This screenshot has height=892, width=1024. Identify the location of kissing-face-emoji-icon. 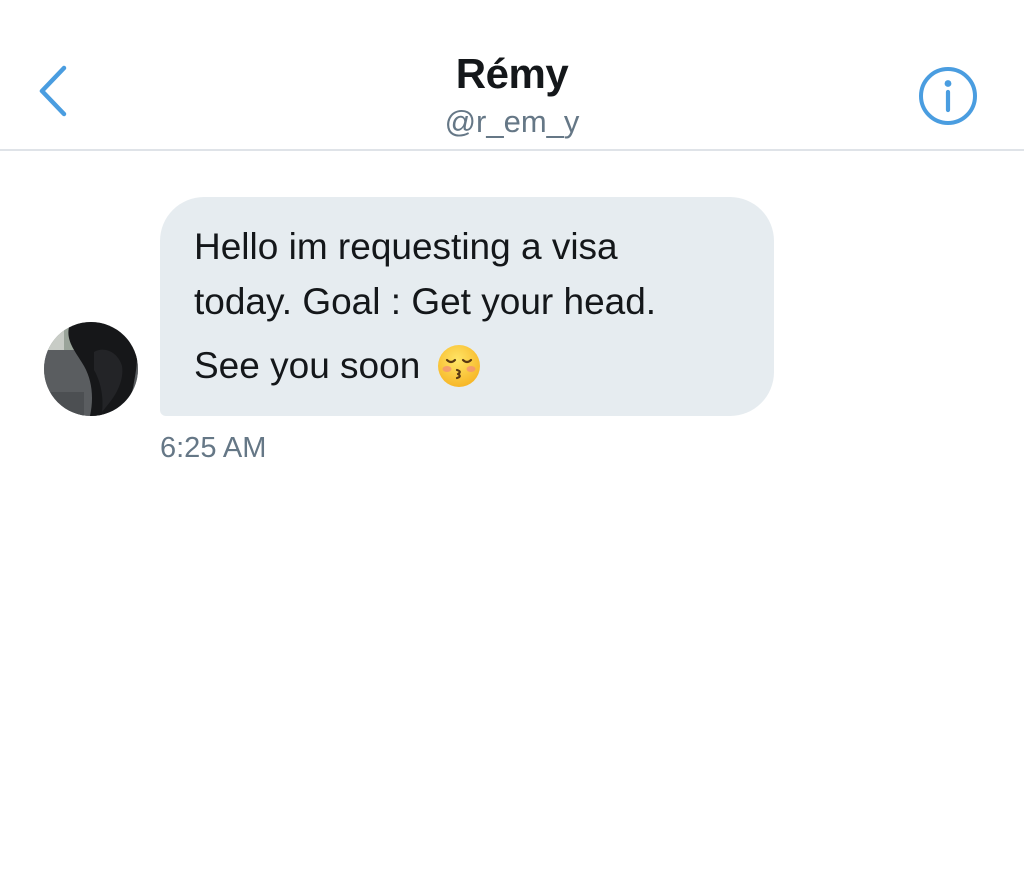
(459, 365).